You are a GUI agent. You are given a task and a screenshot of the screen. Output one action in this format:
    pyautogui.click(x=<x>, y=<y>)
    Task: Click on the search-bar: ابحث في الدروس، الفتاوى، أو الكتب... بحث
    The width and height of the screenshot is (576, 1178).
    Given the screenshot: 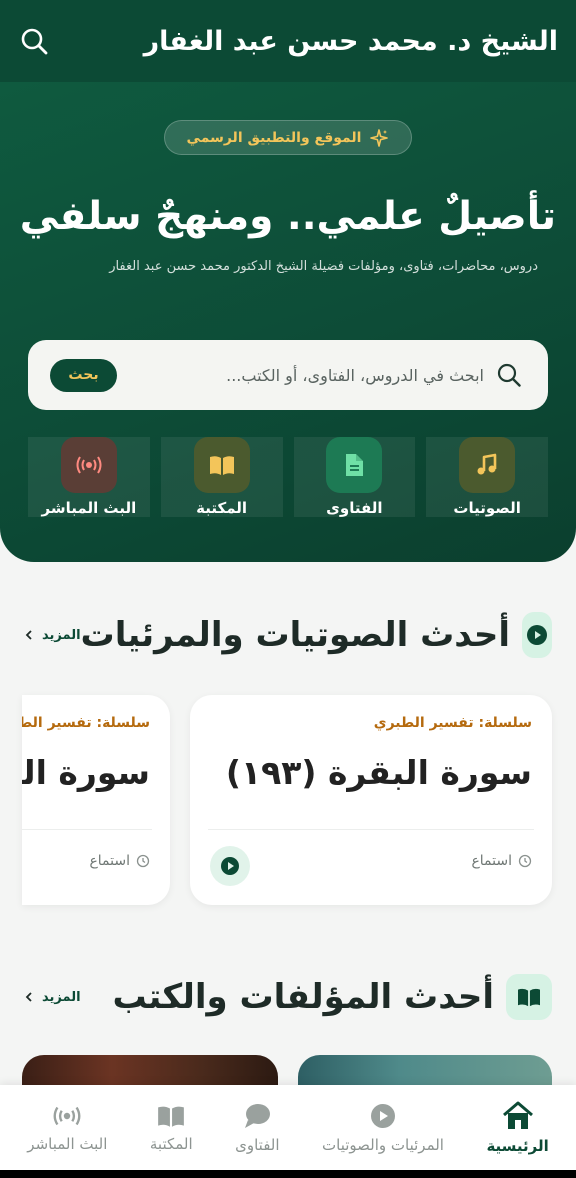 What is the action you would take?
    pyautogui.click(x=288, y=375)
    